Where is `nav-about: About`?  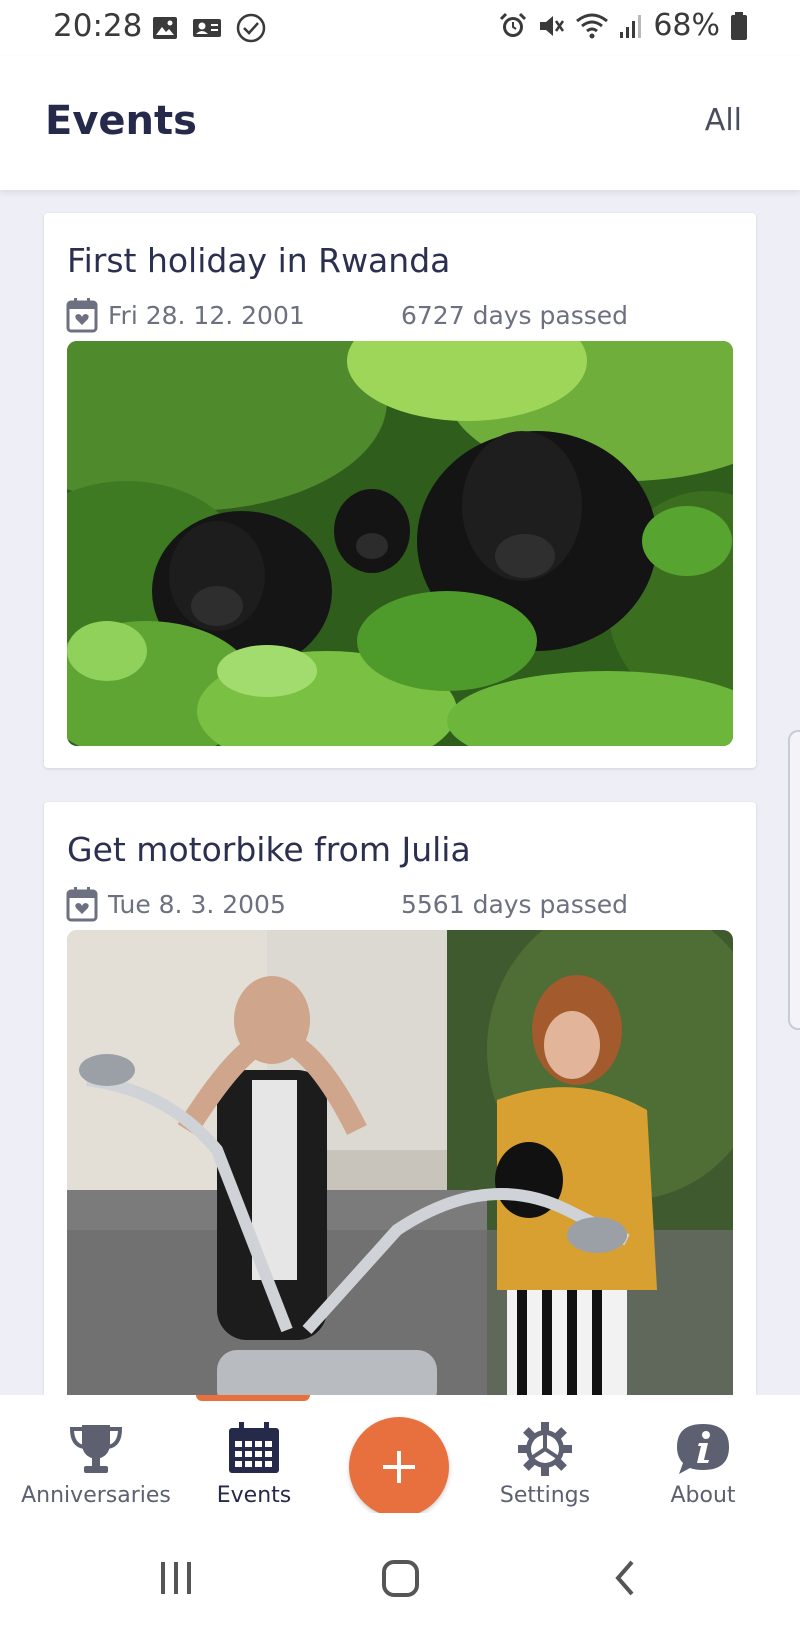
nav-about: About is located at coordinates (703, 1454).